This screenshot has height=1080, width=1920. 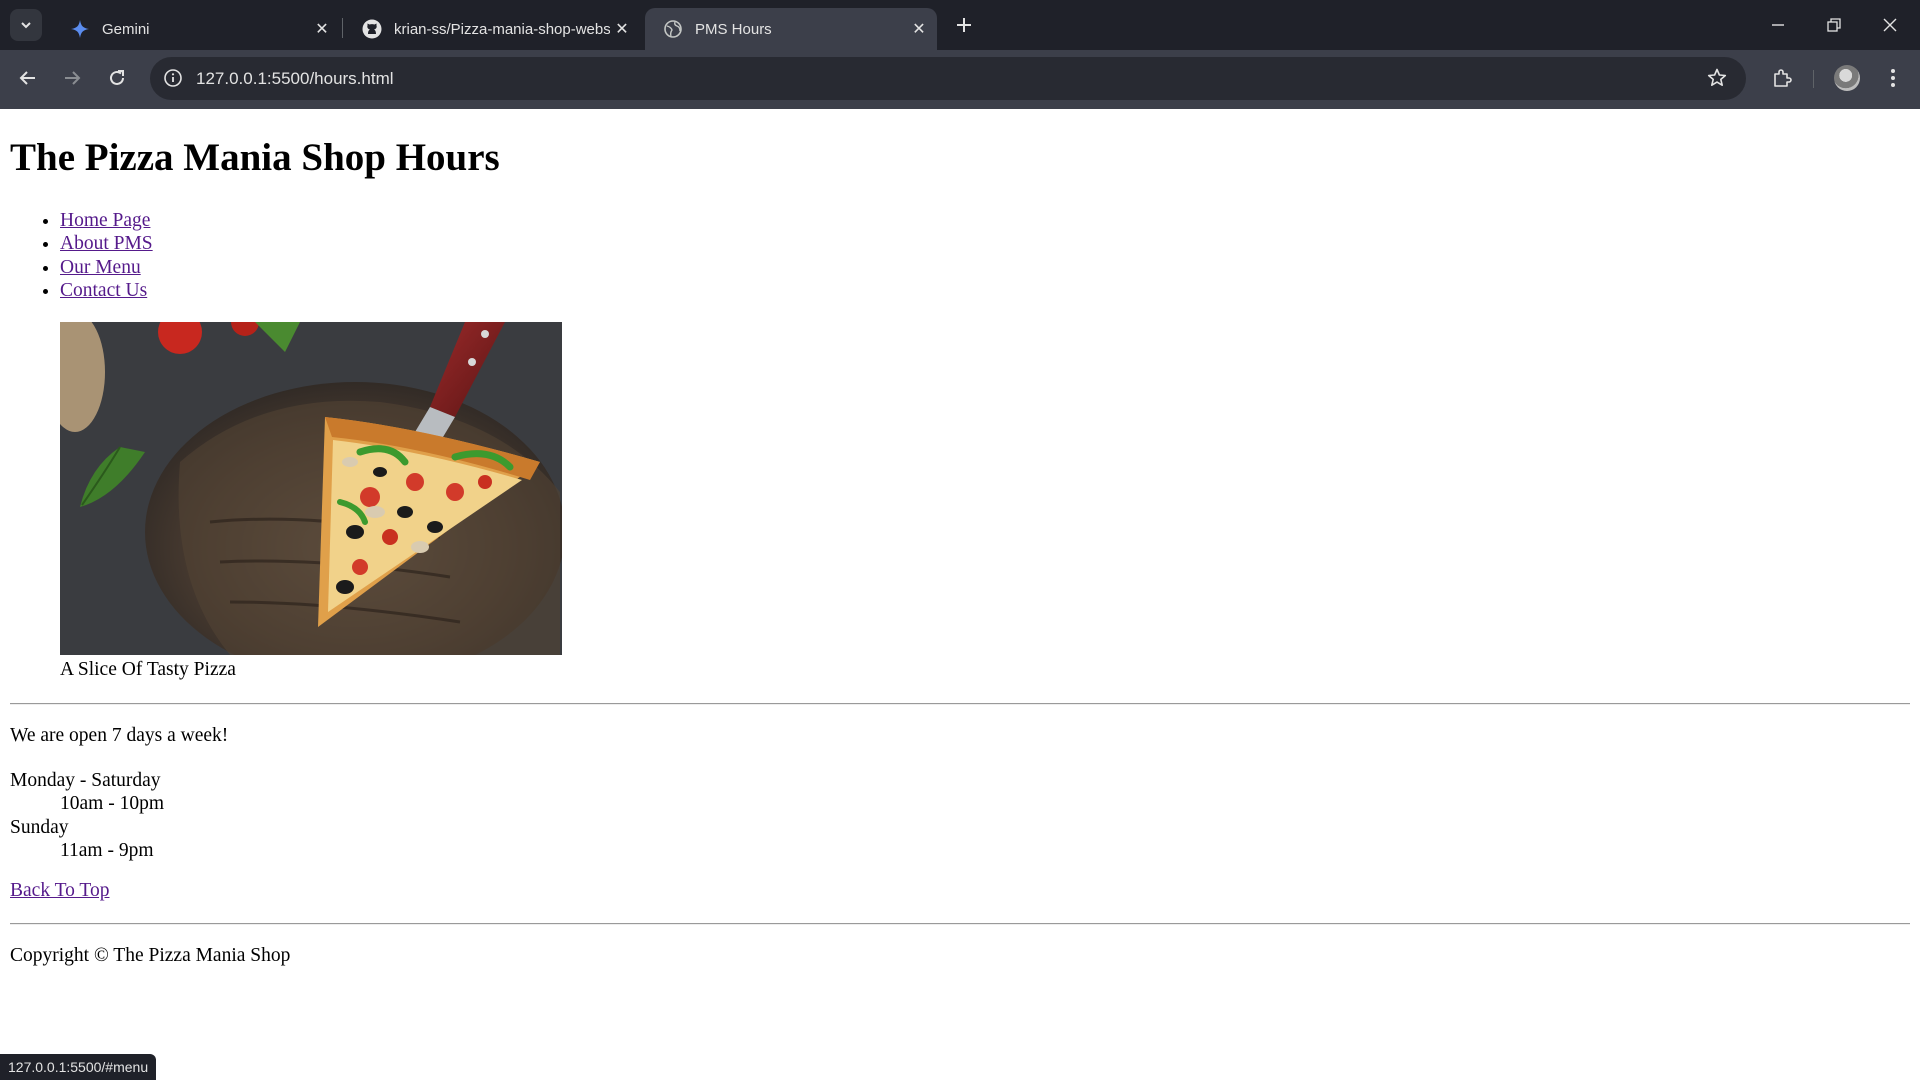 I want to click on tab-github: krian-ss/Pizza-mania-shop-website ✕, so click(x=492, y=29).